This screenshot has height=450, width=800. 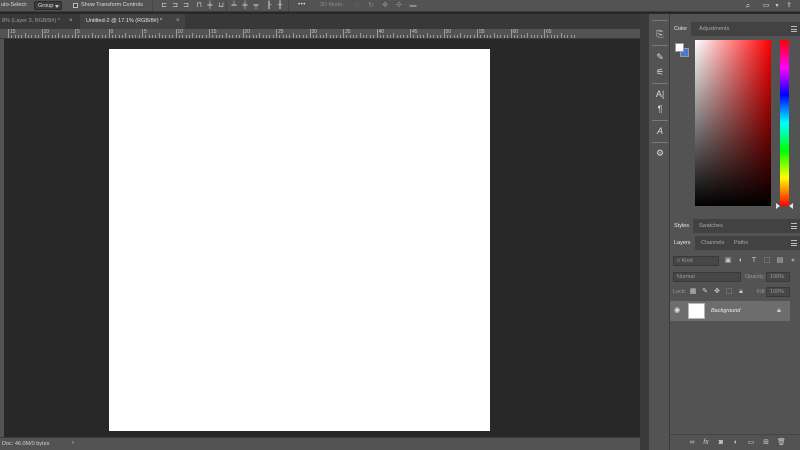 I want to click on filter-type-icon: T, so click(x=754, y=261).